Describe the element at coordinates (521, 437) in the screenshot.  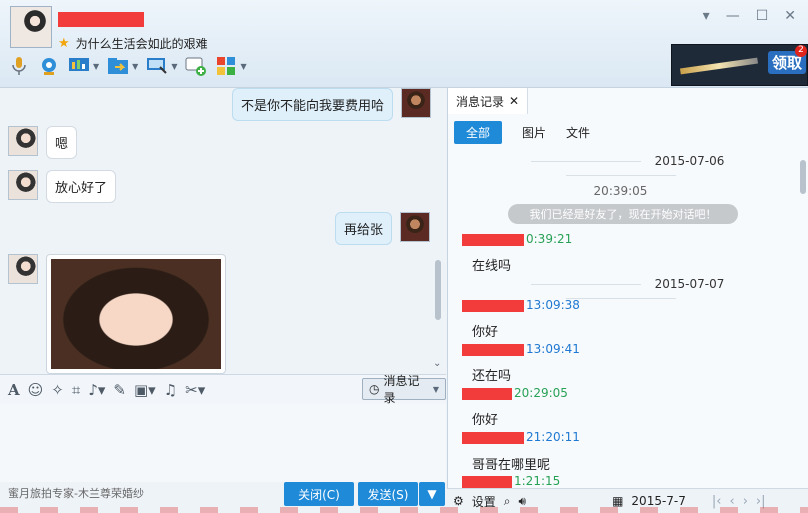
I see `history-entry-header: 21:20:11` at that location.